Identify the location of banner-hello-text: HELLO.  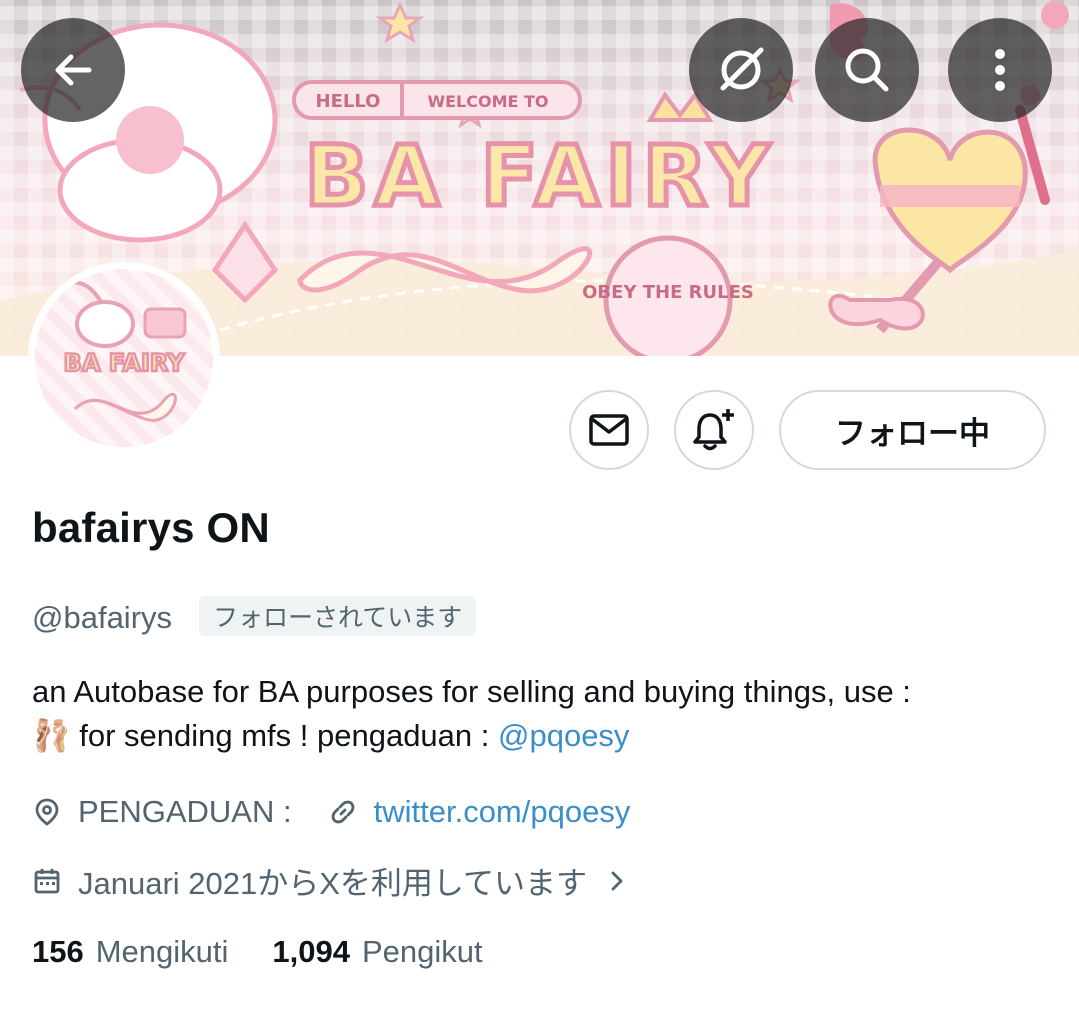
(348, 101).